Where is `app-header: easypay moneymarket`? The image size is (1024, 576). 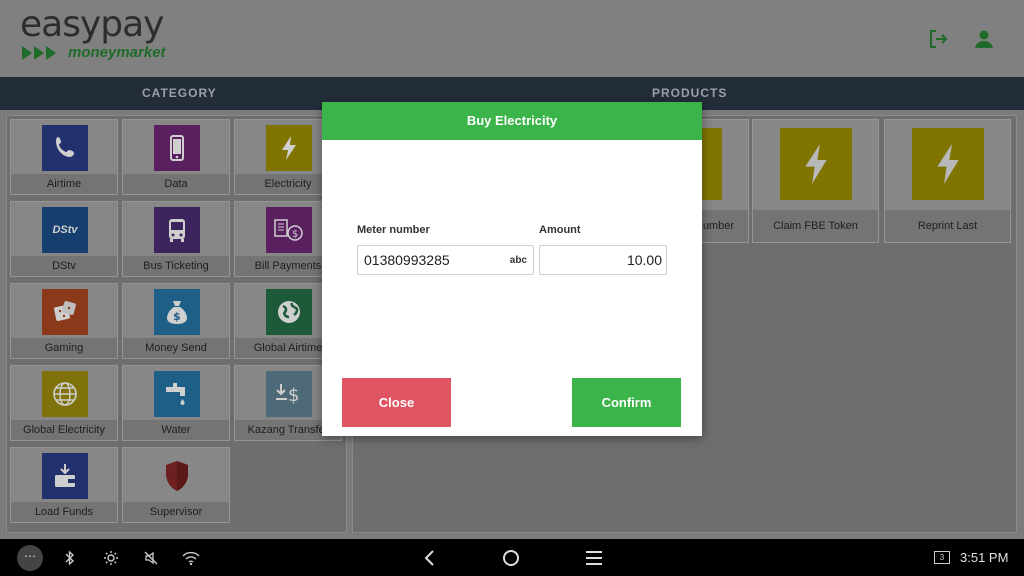 app-header: easypay moneymarket is located at coordinates (512, 38).